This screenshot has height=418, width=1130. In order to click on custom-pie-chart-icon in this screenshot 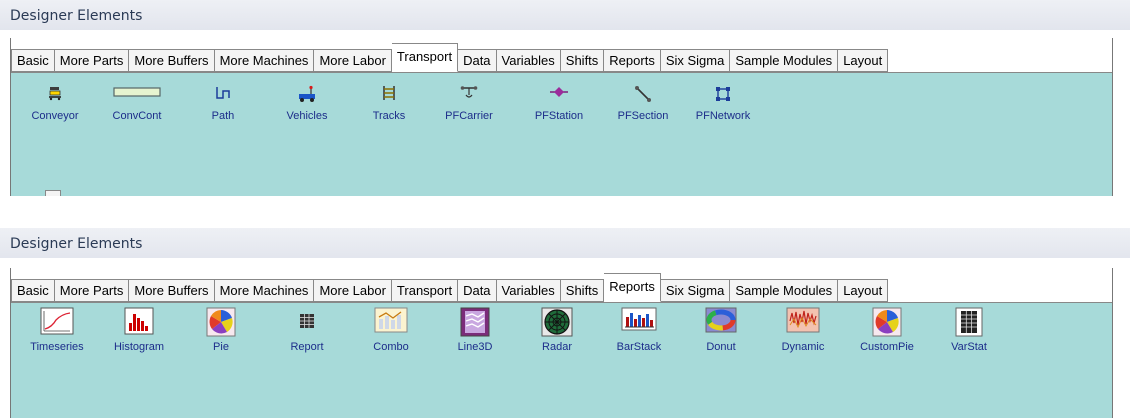, I will do `click(887, 324)`.